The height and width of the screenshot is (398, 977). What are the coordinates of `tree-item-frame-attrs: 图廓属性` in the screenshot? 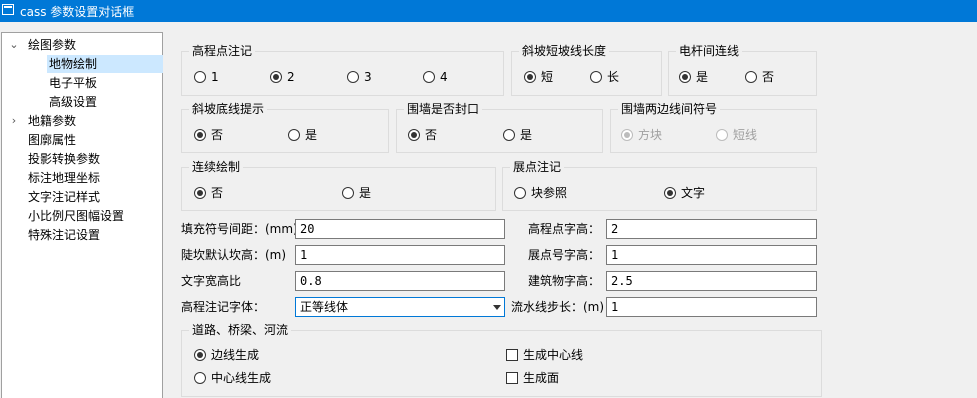 It's located at (52, 140).